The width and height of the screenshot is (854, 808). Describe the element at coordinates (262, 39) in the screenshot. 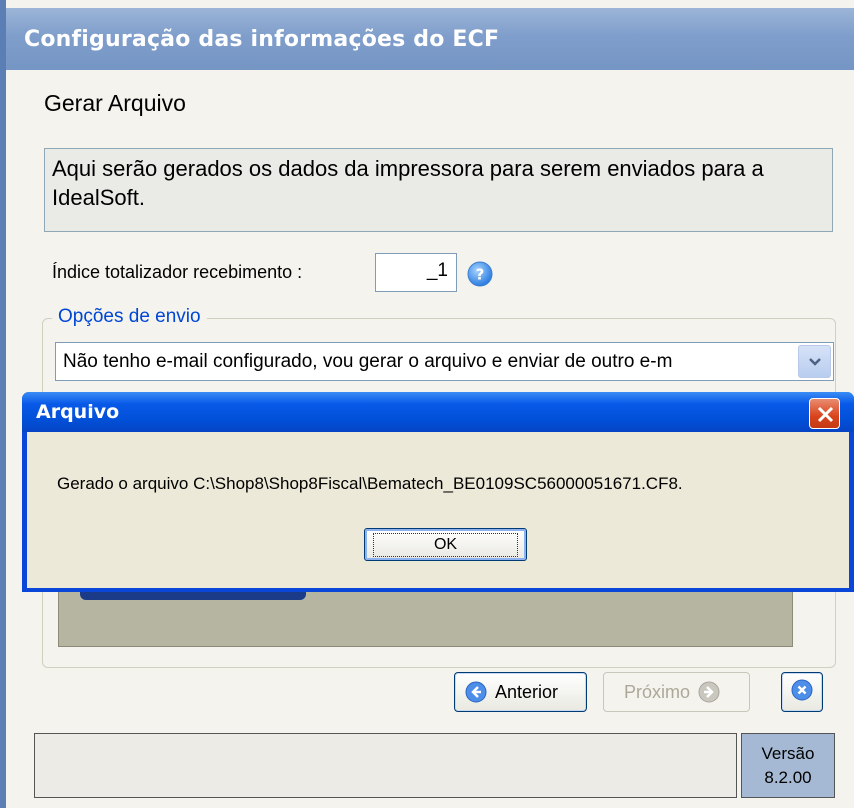

I see `window-title: Configuração das informações do ECF` at that location.